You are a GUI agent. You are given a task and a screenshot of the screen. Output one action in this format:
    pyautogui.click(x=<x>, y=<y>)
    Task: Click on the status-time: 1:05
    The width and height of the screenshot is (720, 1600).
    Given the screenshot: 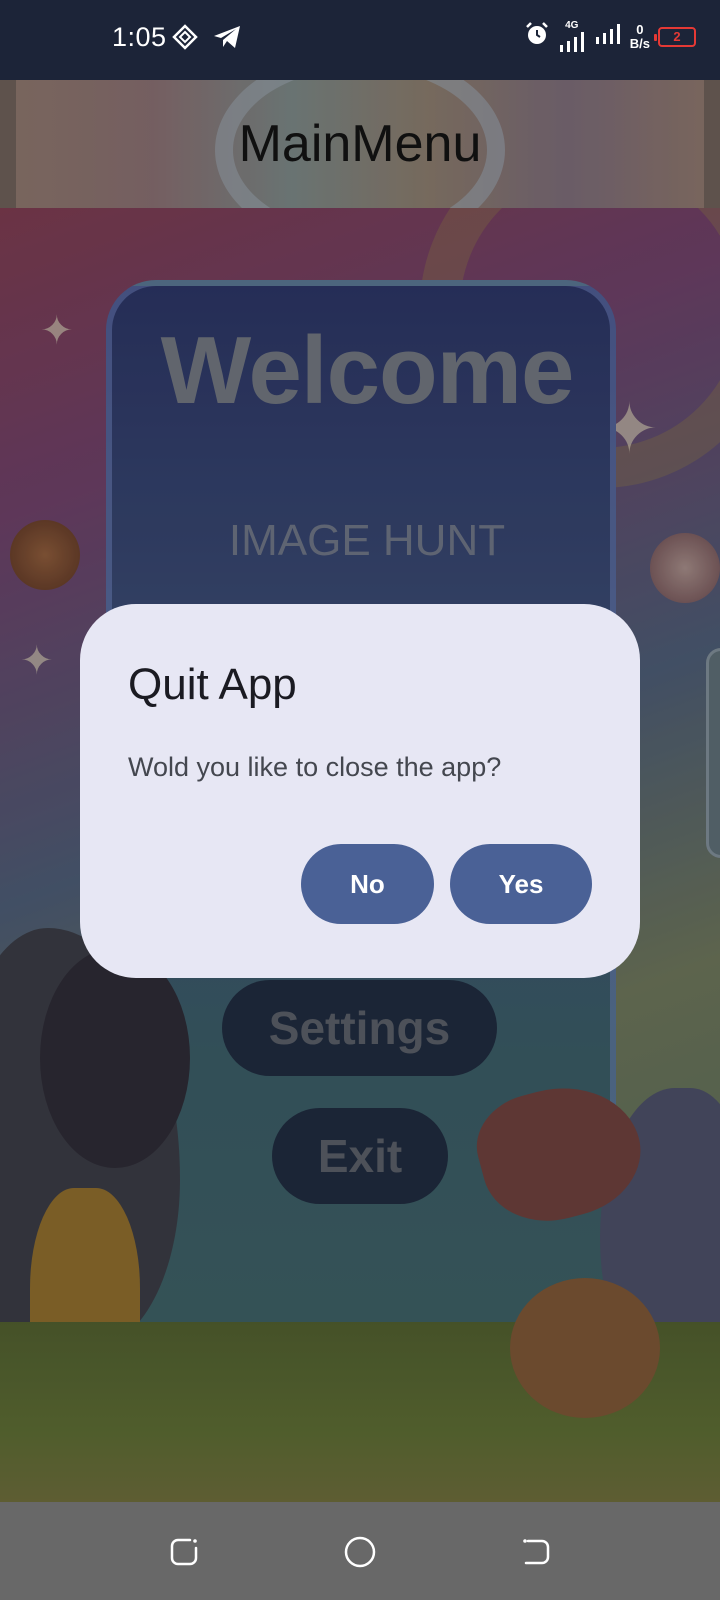 What is the action you would take?
    pyautogui.click(x=139, y=37)
    